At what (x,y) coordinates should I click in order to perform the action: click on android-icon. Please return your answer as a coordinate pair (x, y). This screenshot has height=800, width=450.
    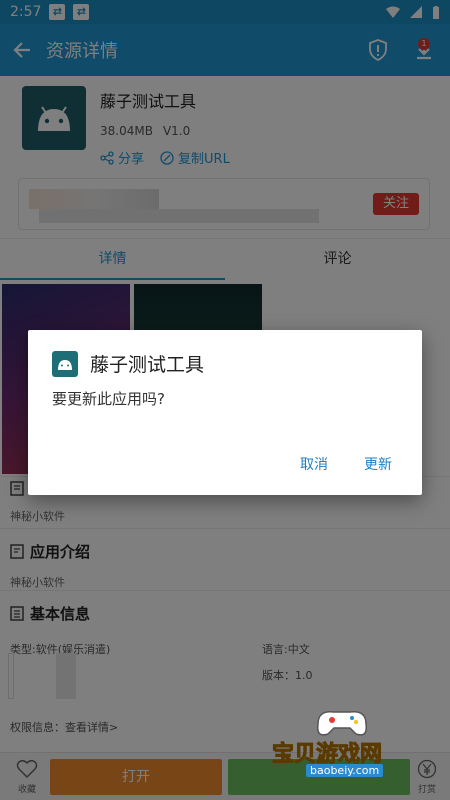
    Looking at the image, I should click on (65, 364).